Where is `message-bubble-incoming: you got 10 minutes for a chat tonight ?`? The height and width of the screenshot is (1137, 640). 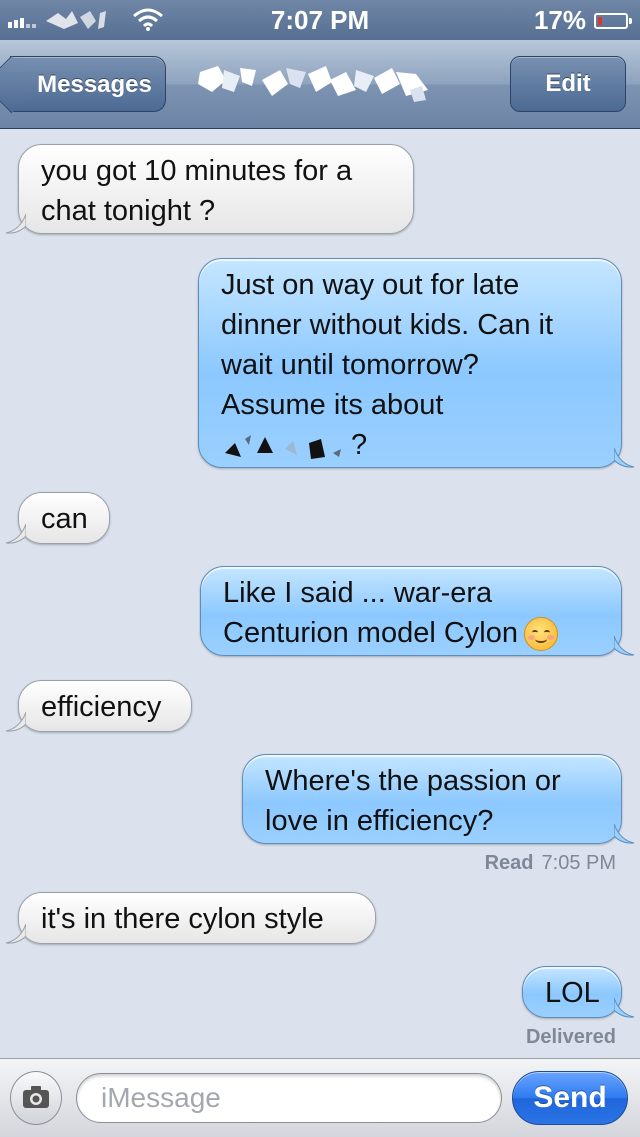
message-bubble-incoming: you got 10 minutes for a chat tonight ? is located at coordinates (210, 189).